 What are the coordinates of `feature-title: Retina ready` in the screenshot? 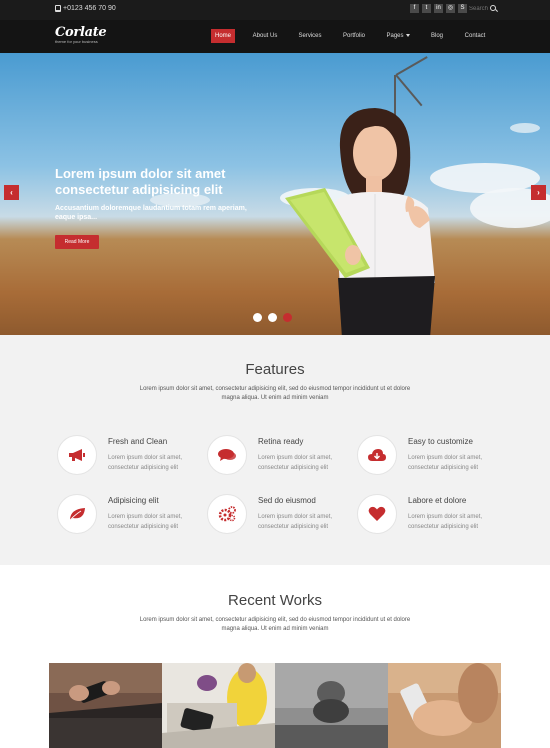 It's located at (281, 441).